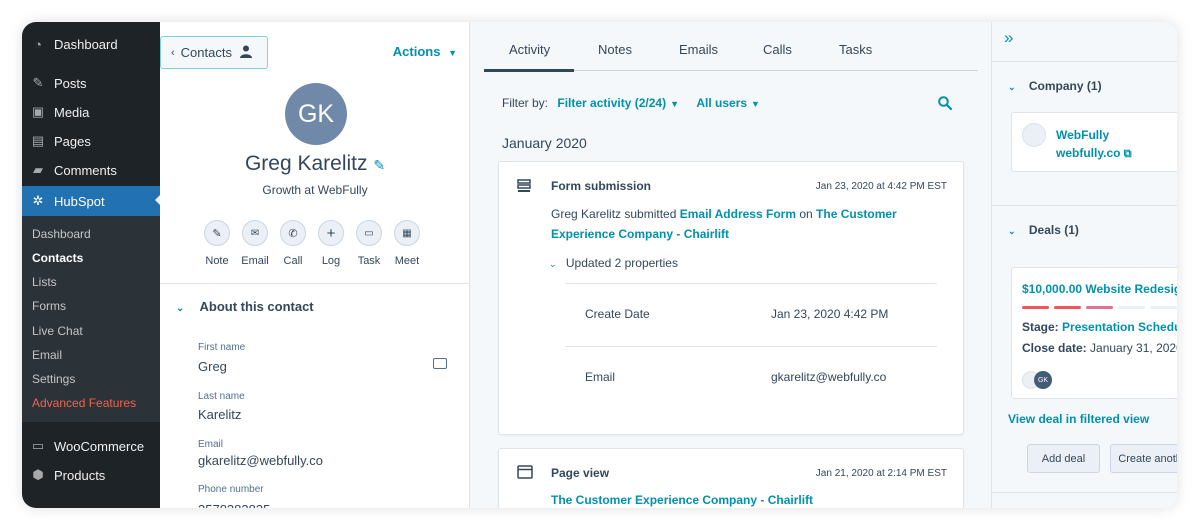 The height and width of the screenshot is (530, 1200). What do you see at coordinates (91, 83) in the screenshot?
I see `wp-menu-posts: ✎ Posts` at bounding box center [91, 83].